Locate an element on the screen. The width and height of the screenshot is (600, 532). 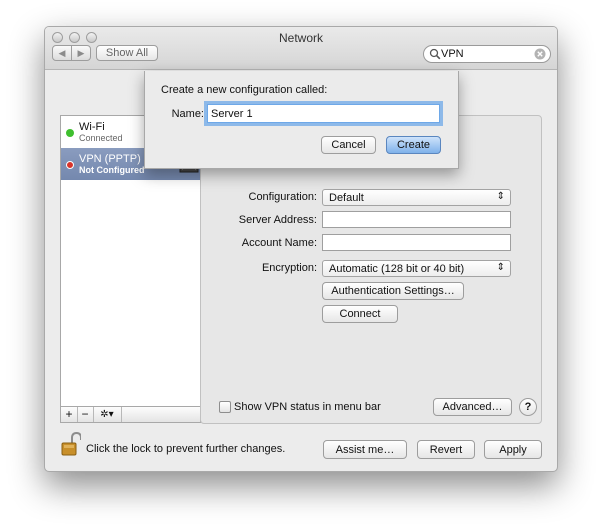
connect-button: Connect is located at coordinates (360, 314).